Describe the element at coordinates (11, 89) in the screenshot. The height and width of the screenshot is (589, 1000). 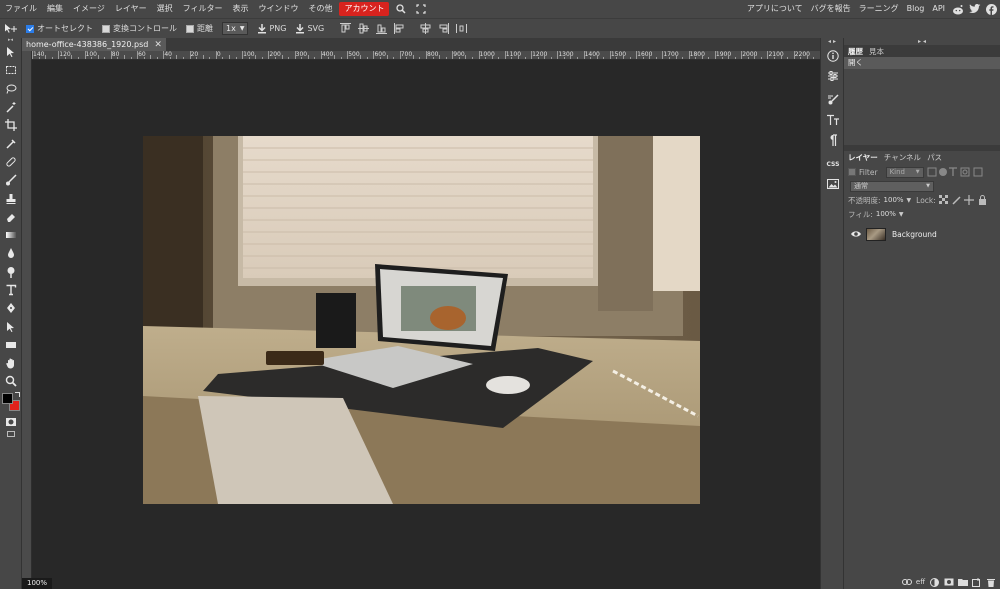
I see `lasso-tool` at that location.